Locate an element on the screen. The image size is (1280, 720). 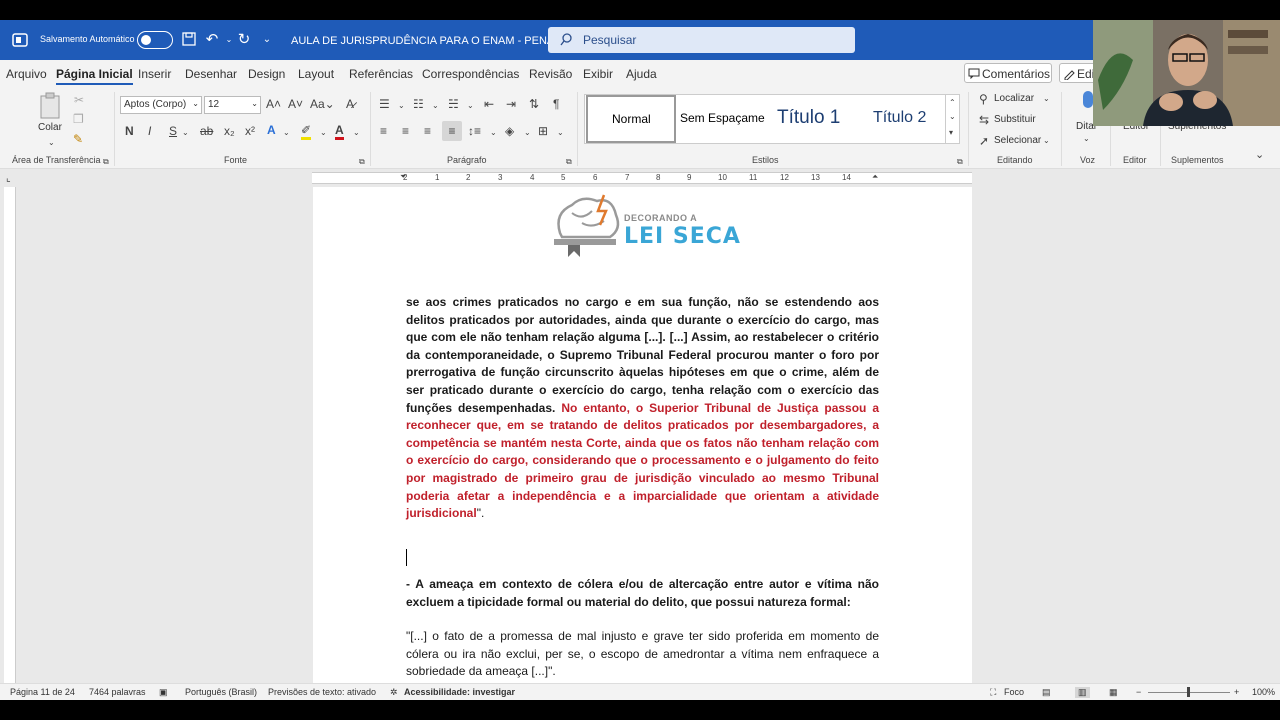
change-case-icon: Aa⌄ is located at coordinates (322, 104).